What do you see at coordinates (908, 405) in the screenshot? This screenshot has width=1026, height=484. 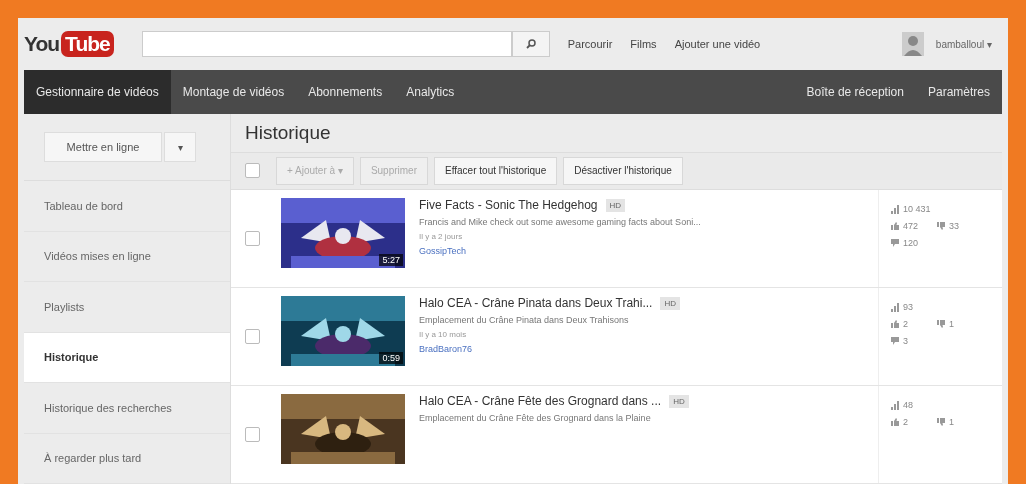 I see `view-count: 48` at bounding box center [908, 405].